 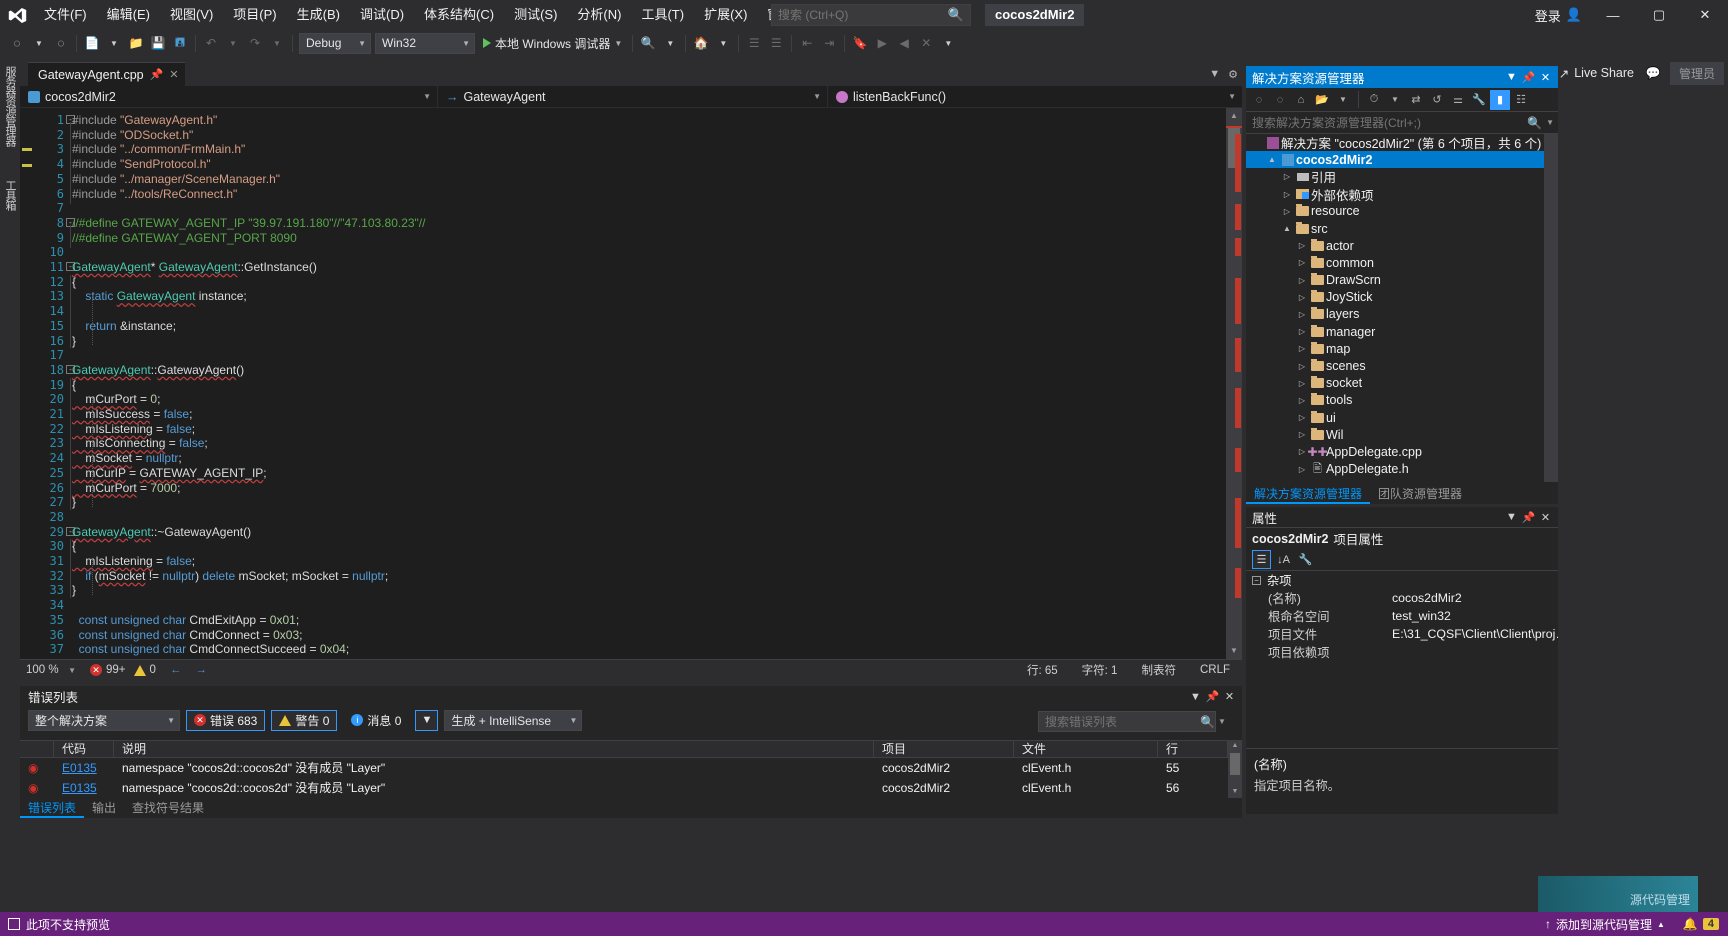 I want to click on solution-config-combo: Debug ▼, so click(x=335, y=43).